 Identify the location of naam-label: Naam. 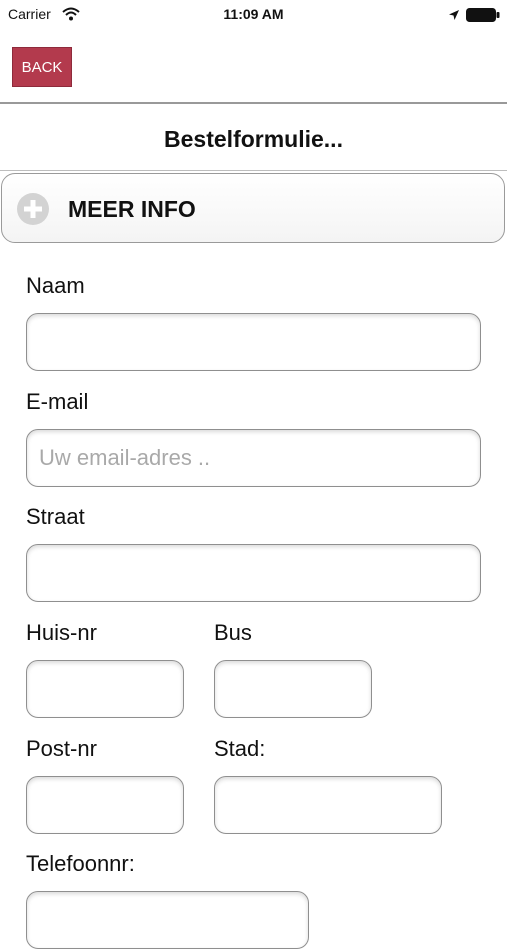
(55, 285).